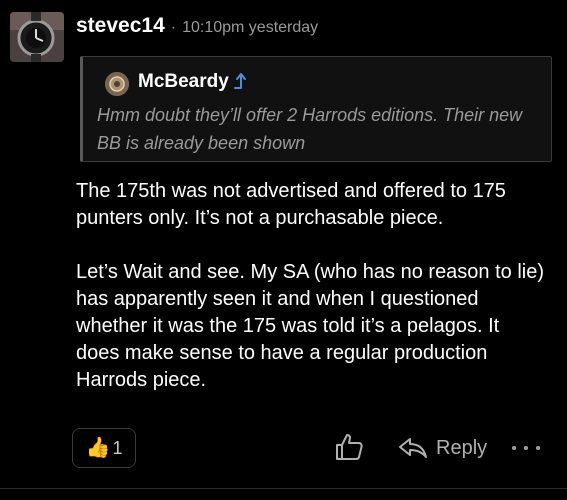 The height and width of the screenshot is (500, 567). Describe the element at coordinates (98, 448) in the screenshot. I see `thumbs-up-emoji-icon: 👍` at that location.